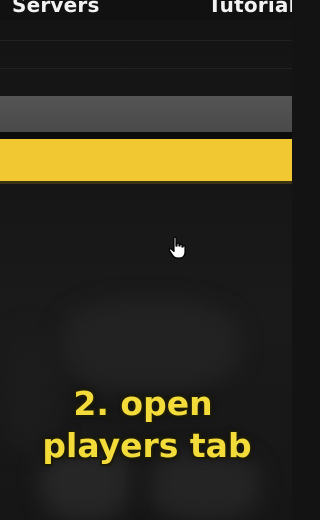 Image resolution: width=320 pixels, height=520 pixels. What do you see at coordinates (146, 182) in the screenshot?
I see `row-shadow` at bounding box center [146, 182].